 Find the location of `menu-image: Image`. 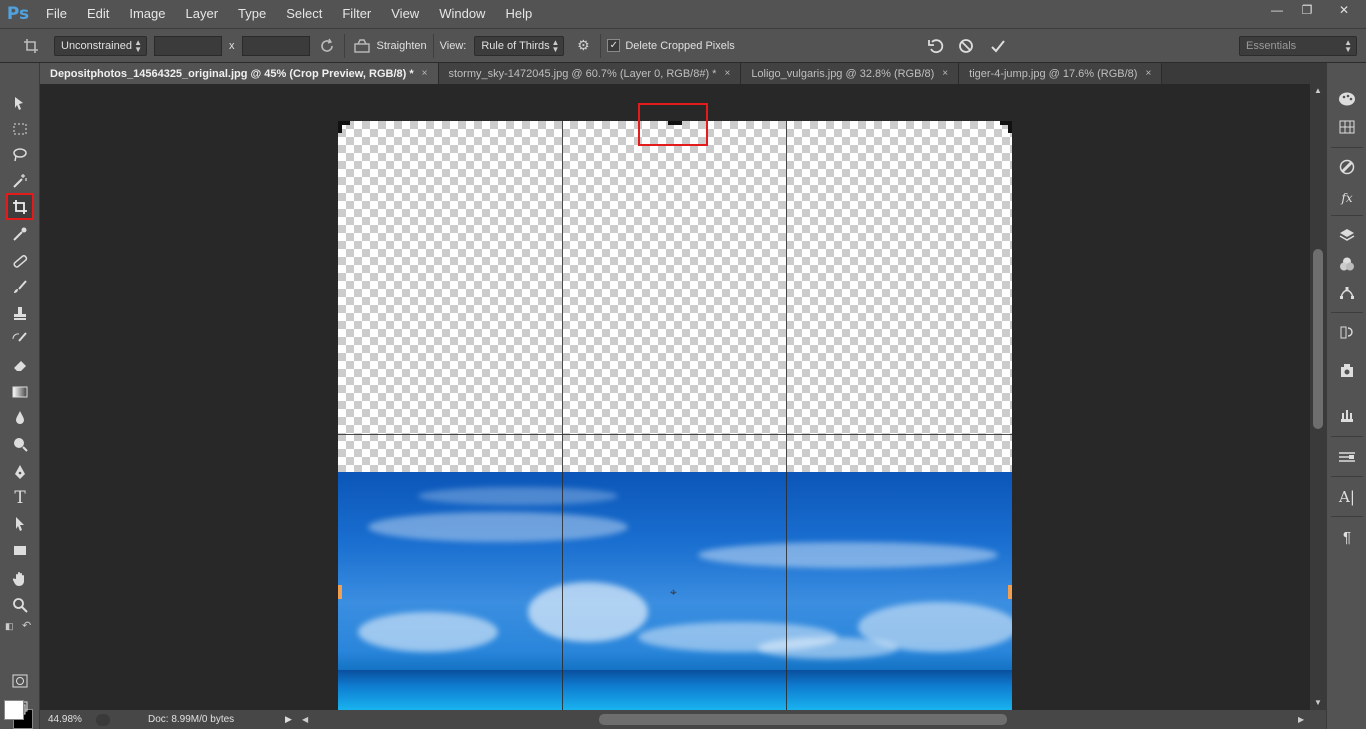

menu-image: Image is located at coordinates (147, 14).